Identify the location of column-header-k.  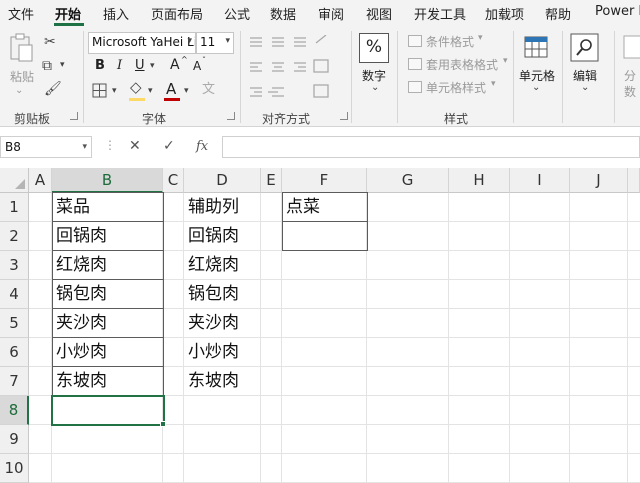
(634, 180).